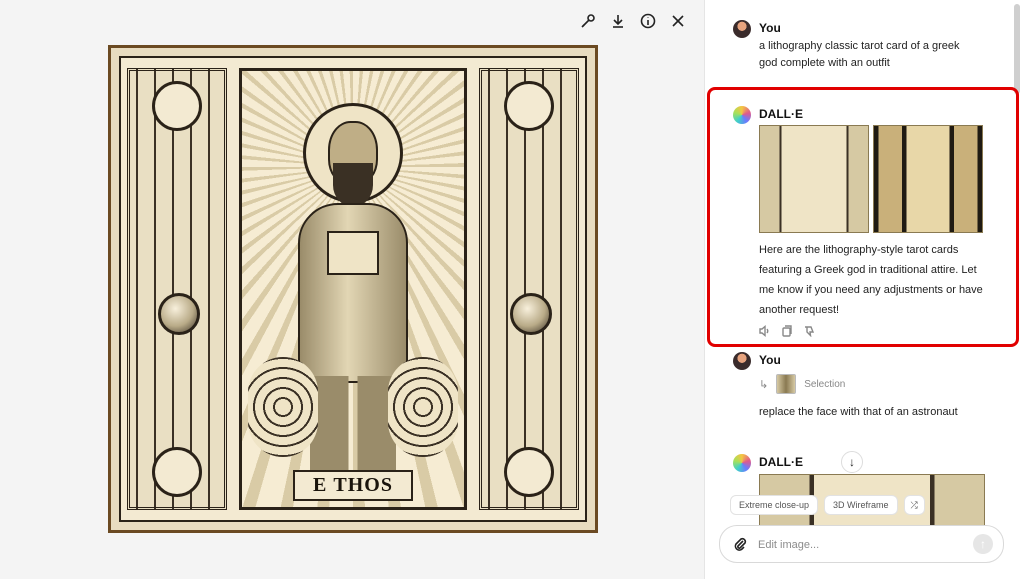 The height and width of the screenshot is (579, 1024). What do you see at coordinates (618, 21) in the screenshot?
I see `download-icon` at bounding box center [618, 21].